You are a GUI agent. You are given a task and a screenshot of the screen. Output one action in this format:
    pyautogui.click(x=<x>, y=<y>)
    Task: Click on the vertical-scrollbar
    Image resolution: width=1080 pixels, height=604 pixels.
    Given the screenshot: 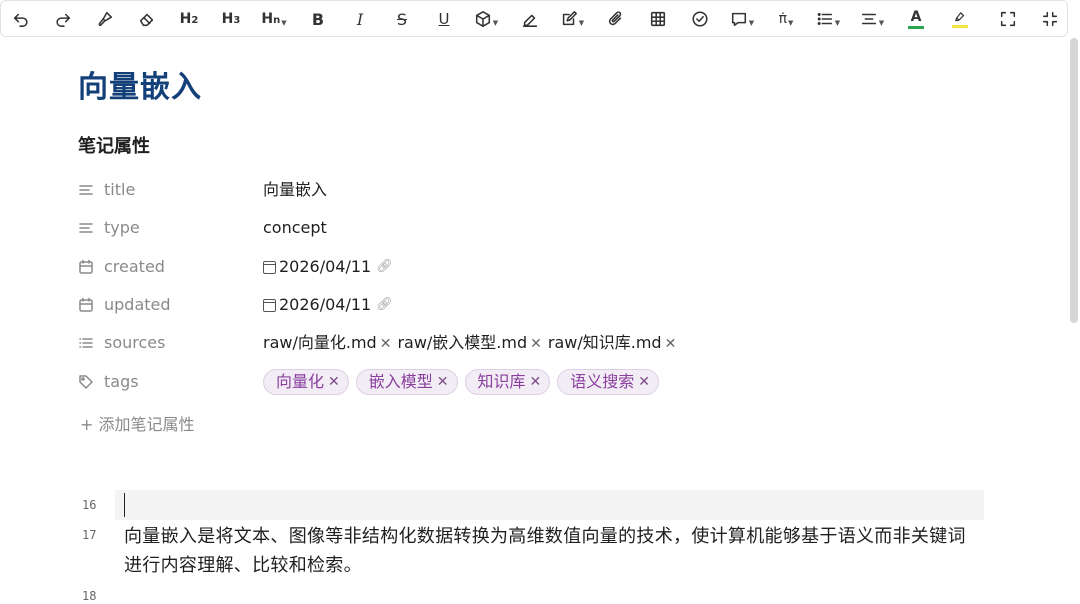 What is the action you would take?
    pyautogui.click(x=1074, y=180)
    